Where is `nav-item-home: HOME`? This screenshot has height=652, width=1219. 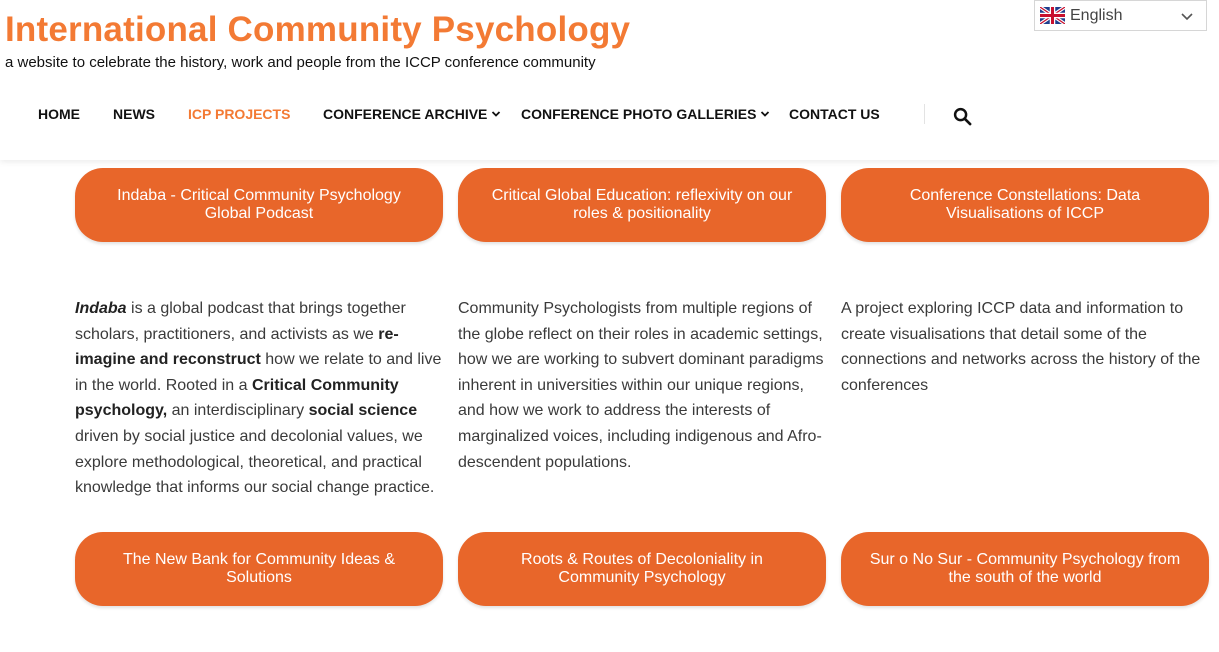 nav-item-home: HOME is located at coordinates (59, 114).